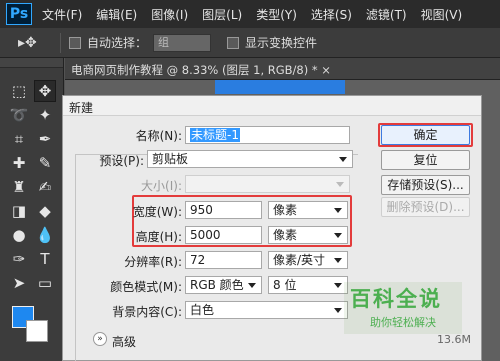 This screenshot has height=361, width=500. I want to click on preset-label: 预设(P):, so click(121, 161).